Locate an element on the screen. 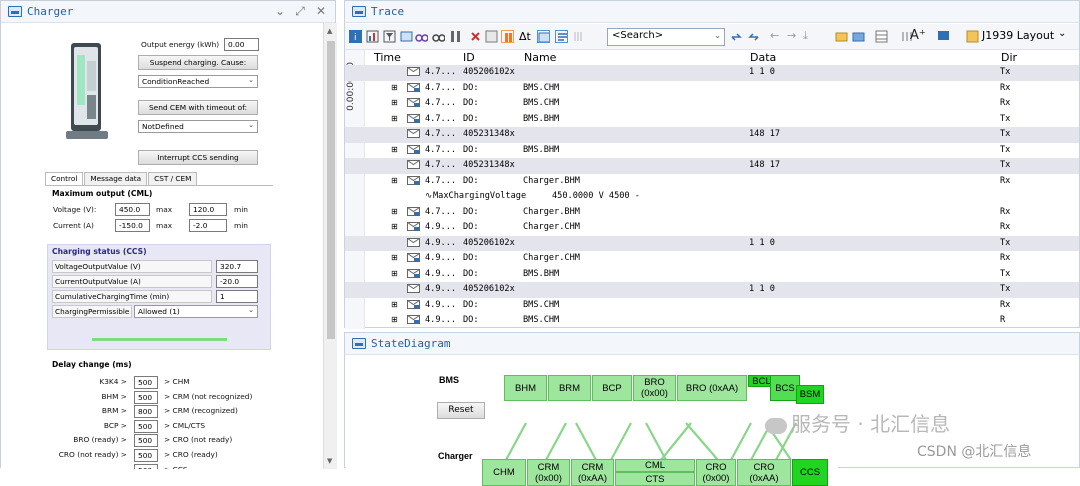 The width and height of the screenshot is (1080, 486). stats-icon is located at coordinates (372, 36).